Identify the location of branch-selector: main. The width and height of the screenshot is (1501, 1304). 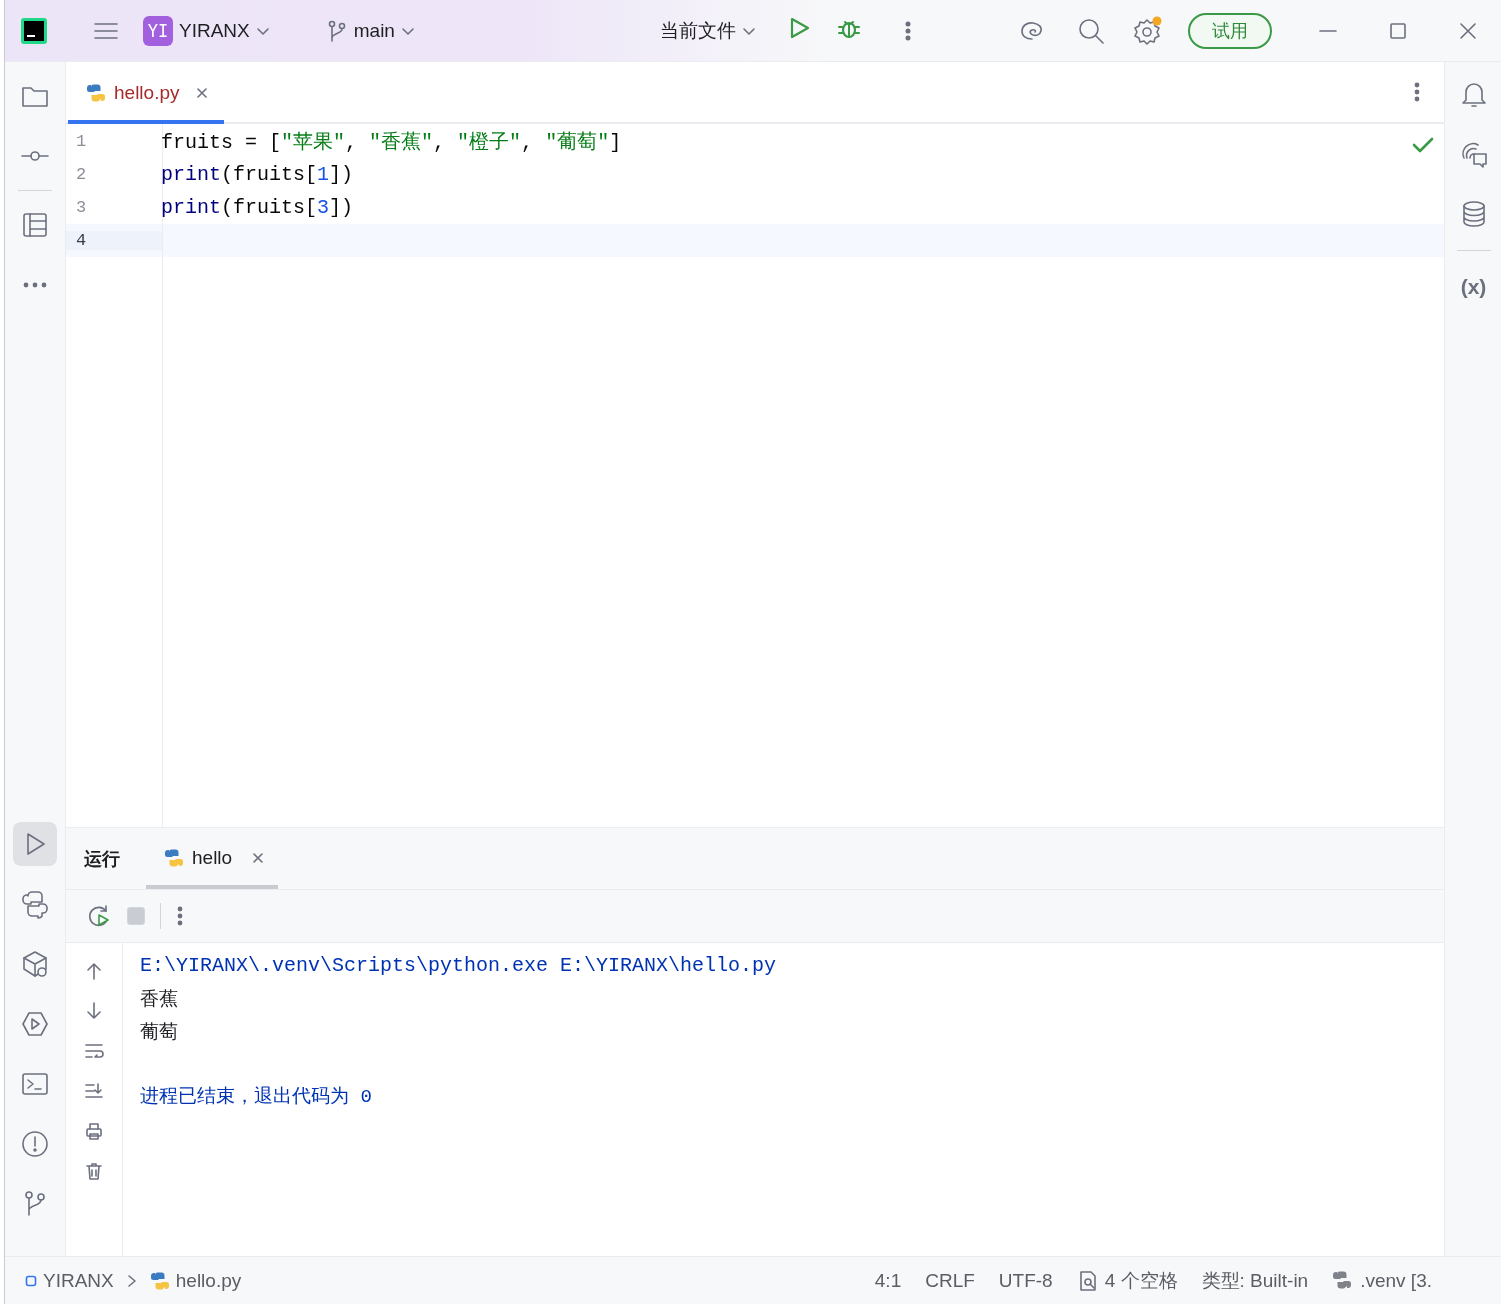
(370, 30).